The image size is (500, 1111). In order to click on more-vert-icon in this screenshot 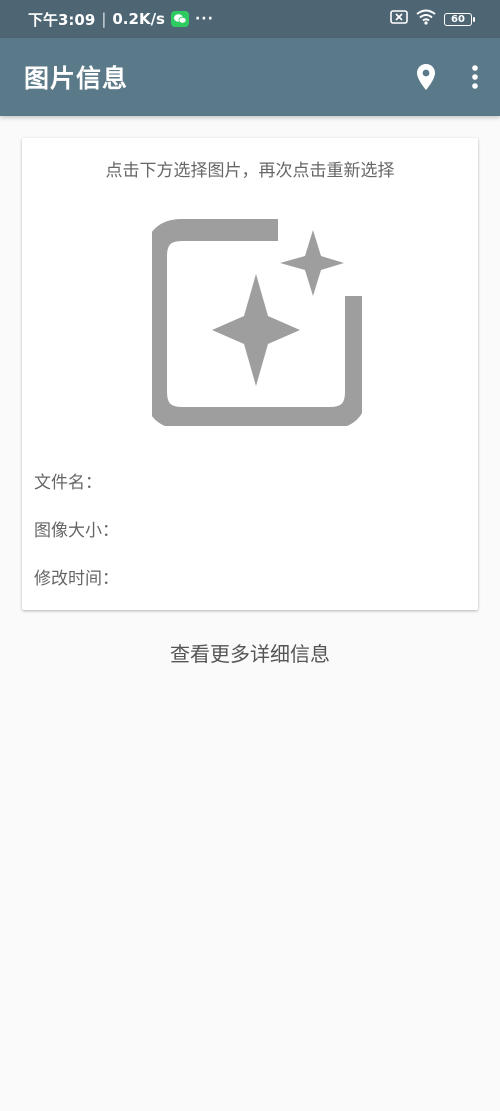, I will do `click(475, 77)`.